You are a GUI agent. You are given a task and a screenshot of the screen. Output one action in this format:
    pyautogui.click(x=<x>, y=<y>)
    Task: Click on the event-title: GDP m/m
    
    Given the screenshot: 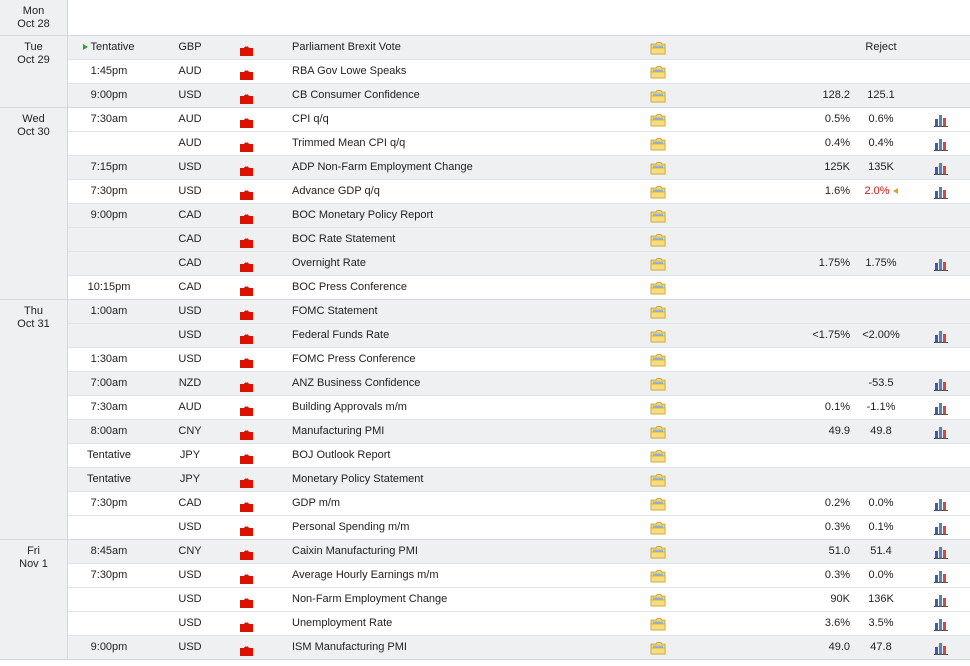 What is the action you would take?
    pyautogui.click(x=316, y=503)
    